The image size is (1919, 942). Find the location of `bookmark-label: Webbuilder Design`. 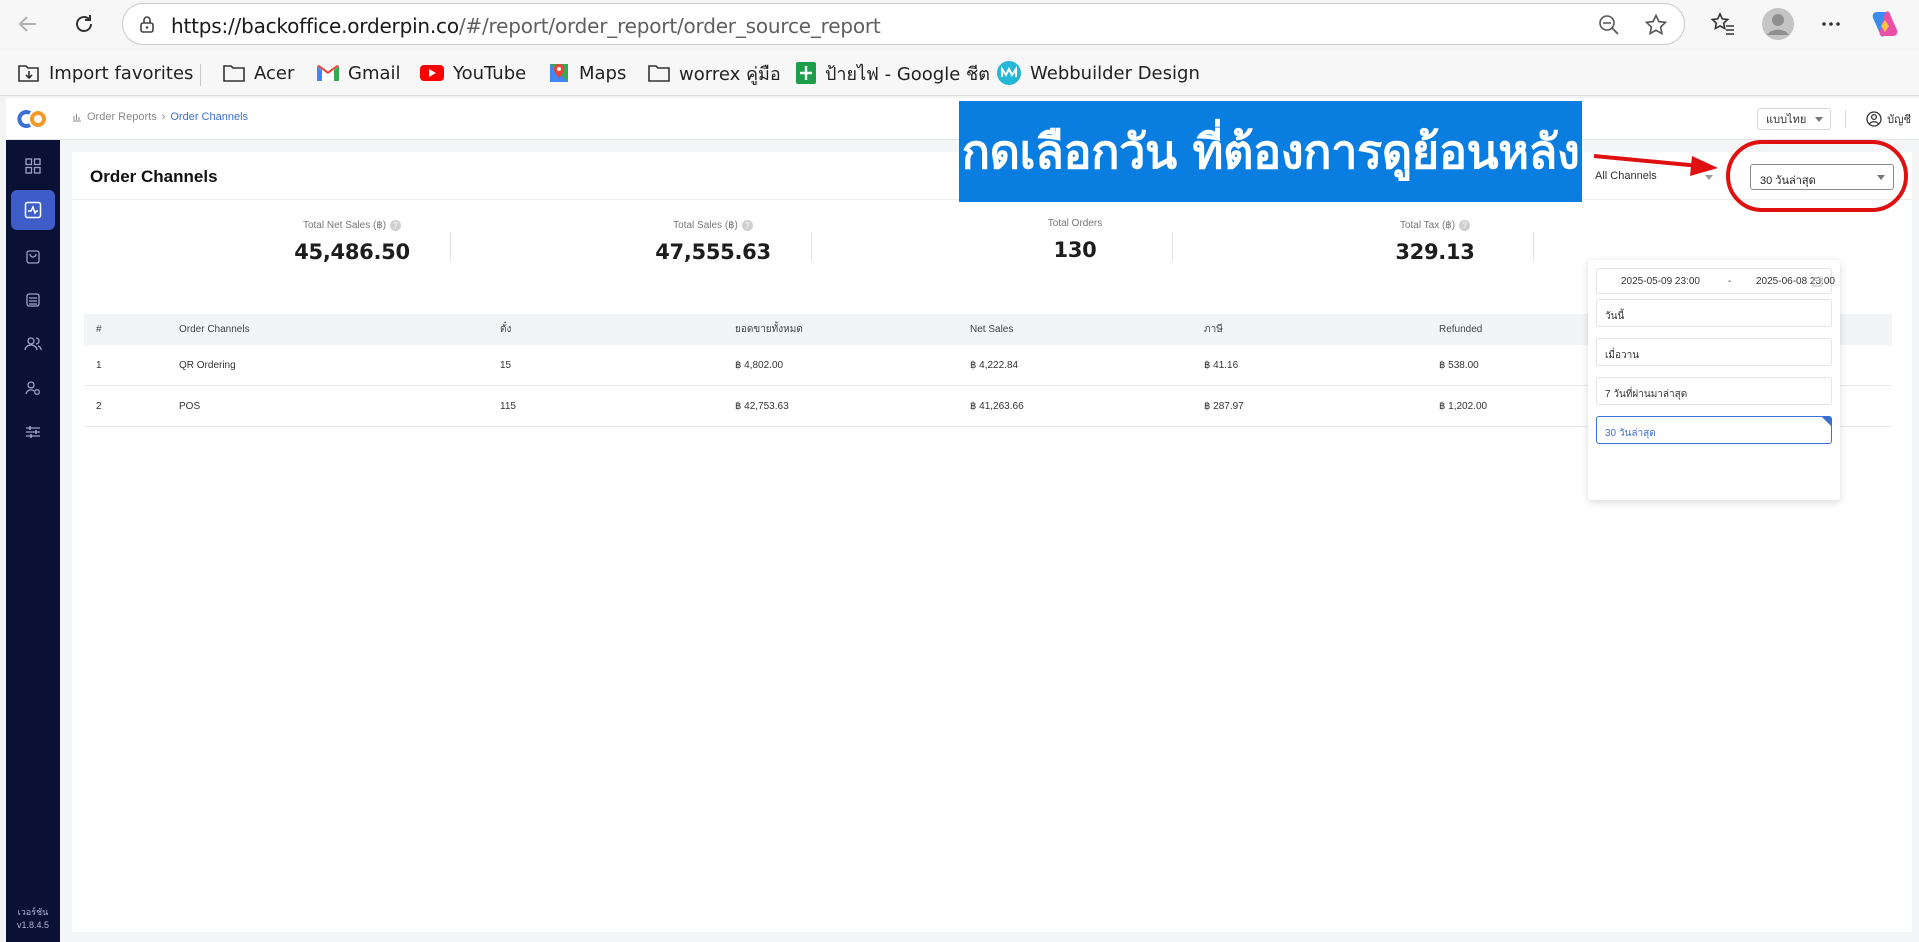

bookmark-label: Webbuilder Design is located at coordinates (1115, 73).